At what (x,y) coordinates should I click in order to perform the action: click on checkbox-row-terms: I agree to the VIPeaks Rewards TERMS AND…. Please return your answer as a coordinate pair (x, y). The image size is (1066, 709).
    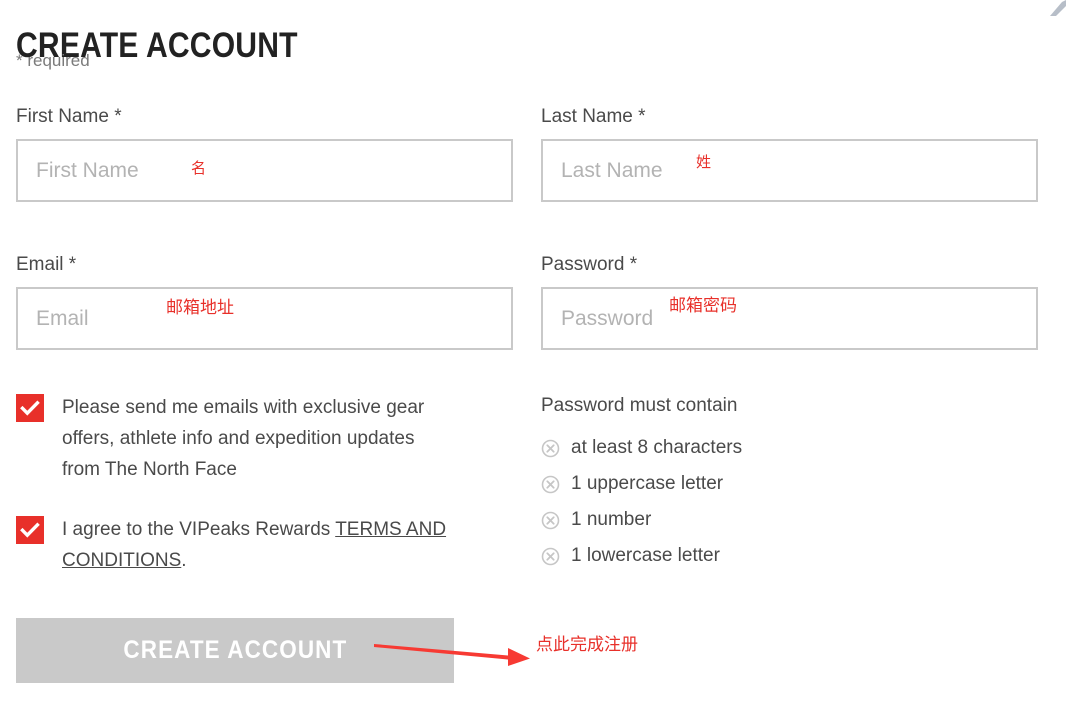
    Looking at the image, I should click on (251, 545).